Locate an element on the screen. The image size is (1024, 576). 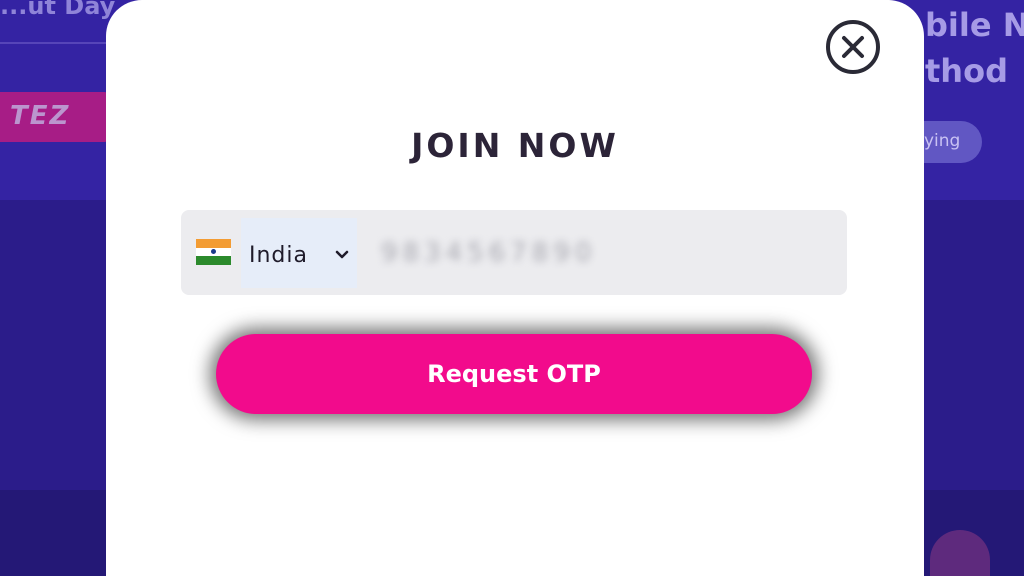
background-logo-text: TEZ is located at coordinates (40, 116).